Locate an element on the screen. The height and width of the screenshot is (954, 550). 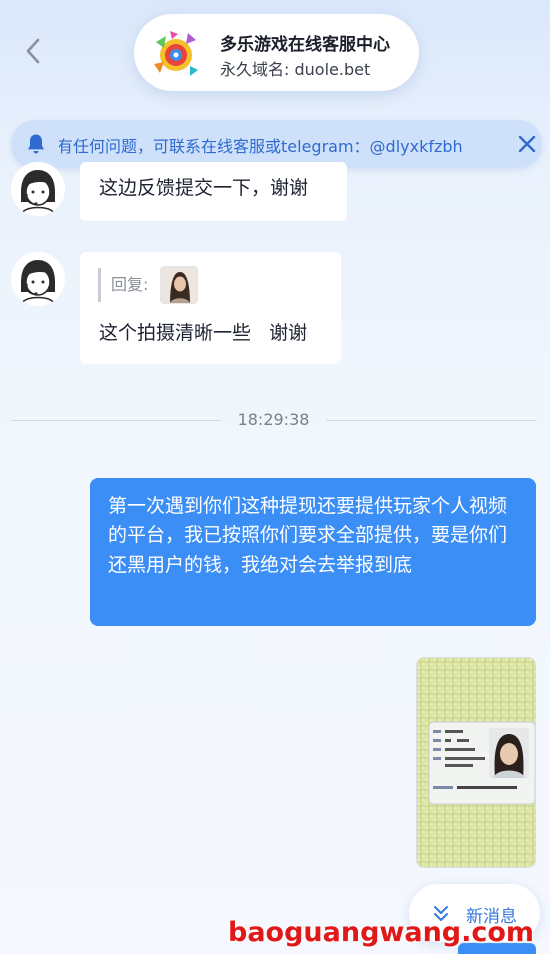
bell-icon is located at coordinates (36, 144).